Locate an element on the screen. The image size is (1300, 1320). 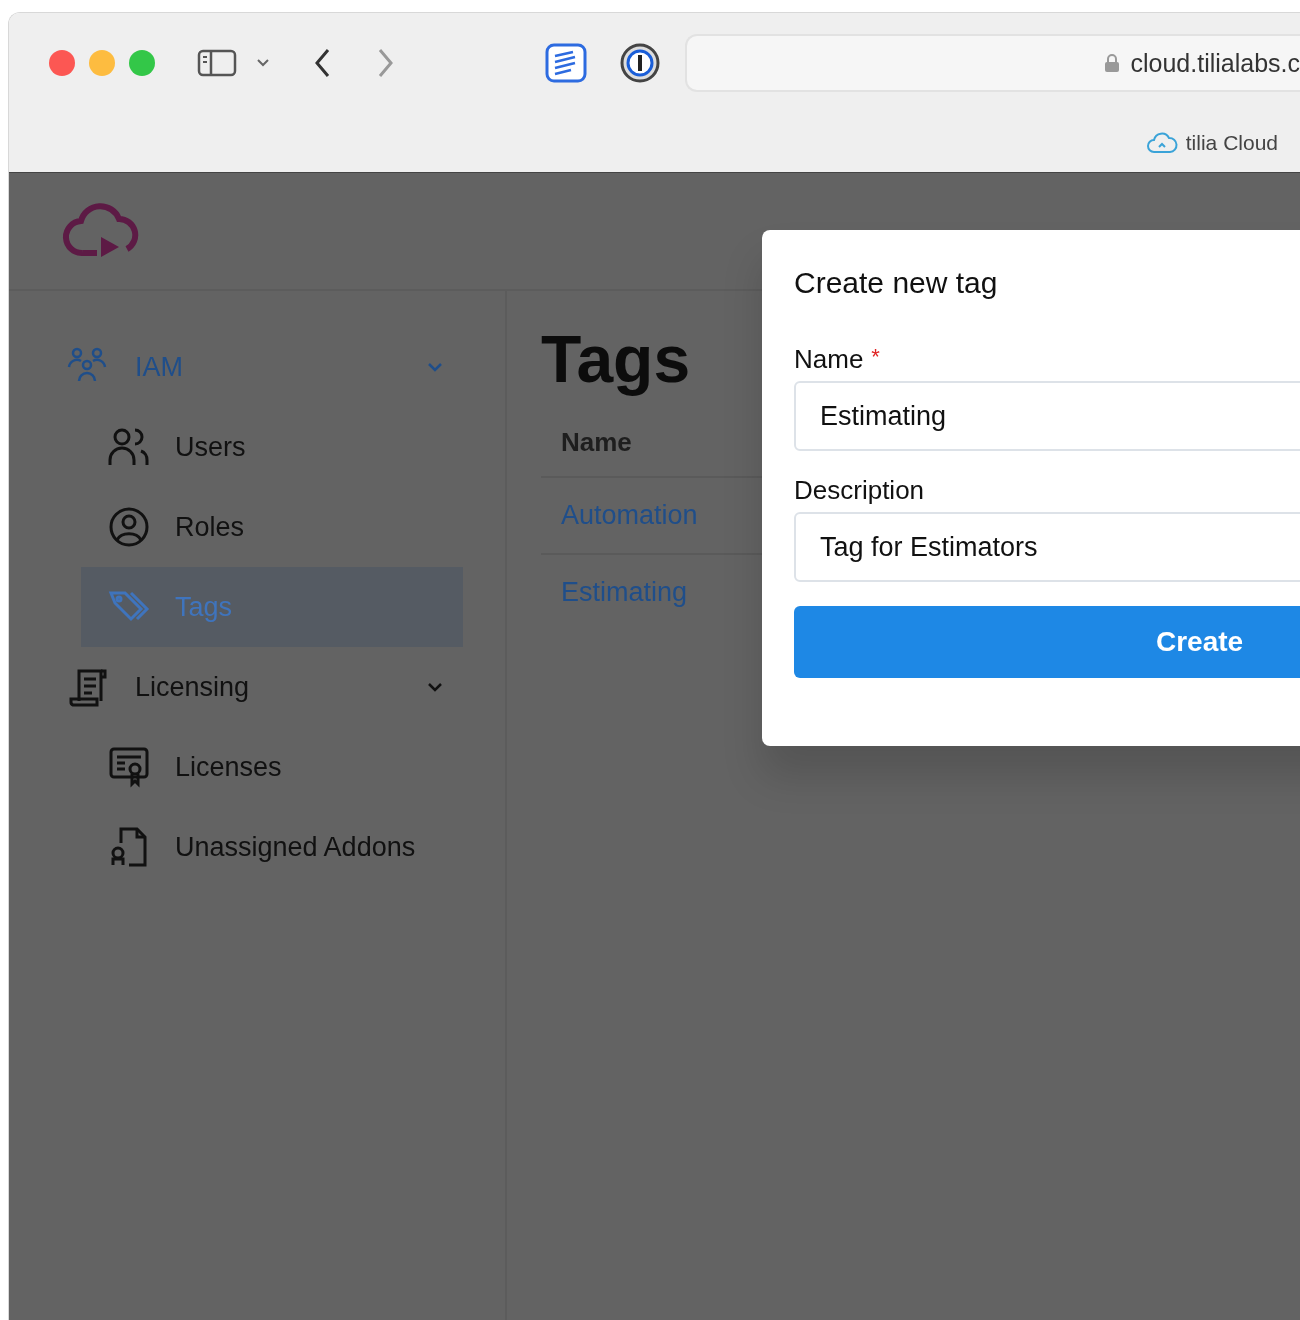
required-mark: * is located at coordinates (875, 357).